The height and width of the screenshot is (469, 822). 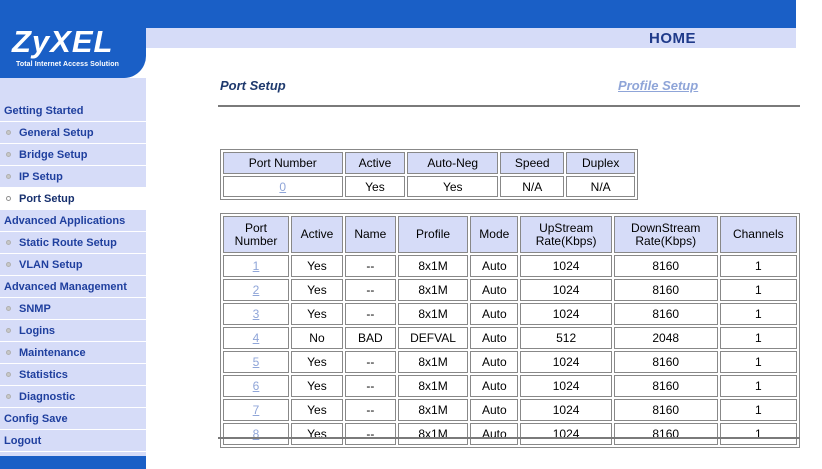 I want to click on port-number-cell: 7, so click(x=256, y=410).